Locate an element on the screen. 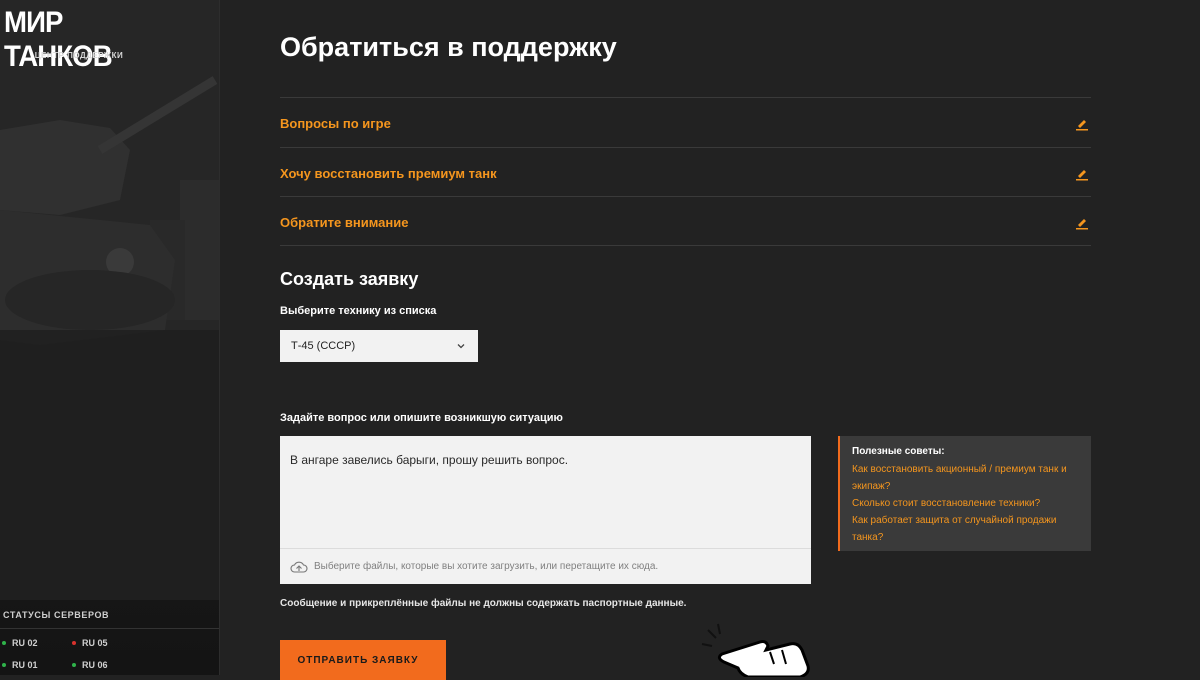 The width and height of the screenshot is (1200, 680). logo: МИР ТАНКОВ is located at coordinates (74, 40).